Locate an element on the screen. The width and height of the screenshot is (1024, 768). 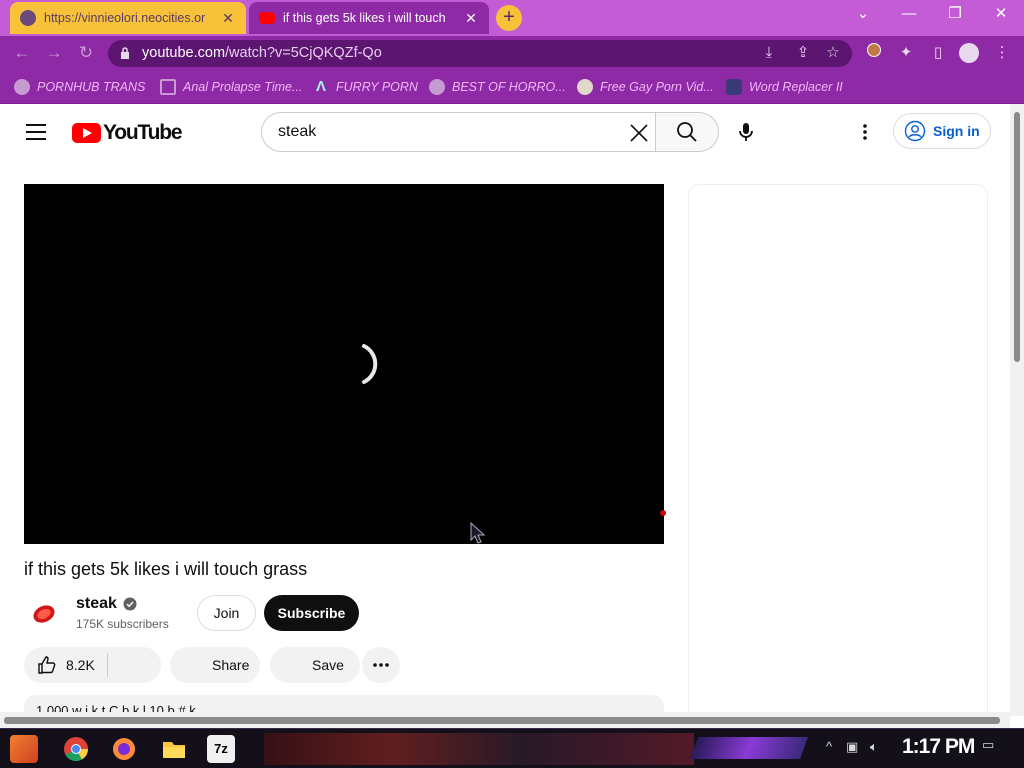
tab-title: if this gets 5k likes i will touch is located at coordinates (364, 18).